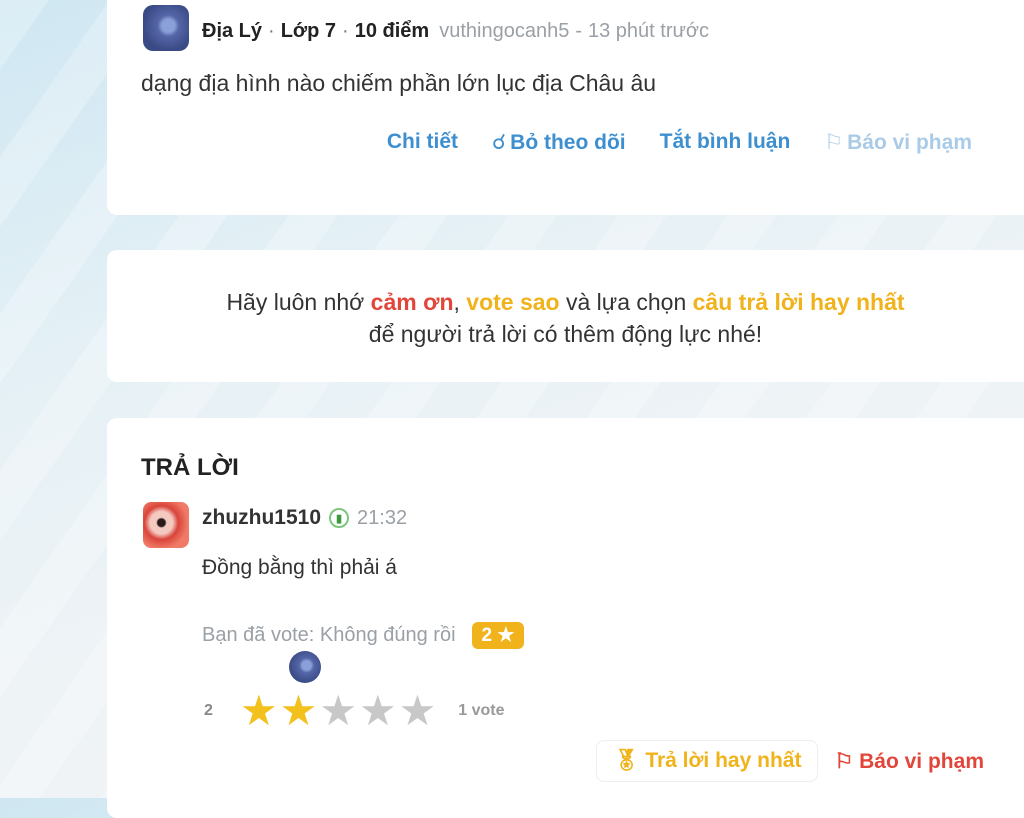 The image size is (1024, 818). I want to click on unfollow-label: Bỏ theo dõi, so click(568, 142).